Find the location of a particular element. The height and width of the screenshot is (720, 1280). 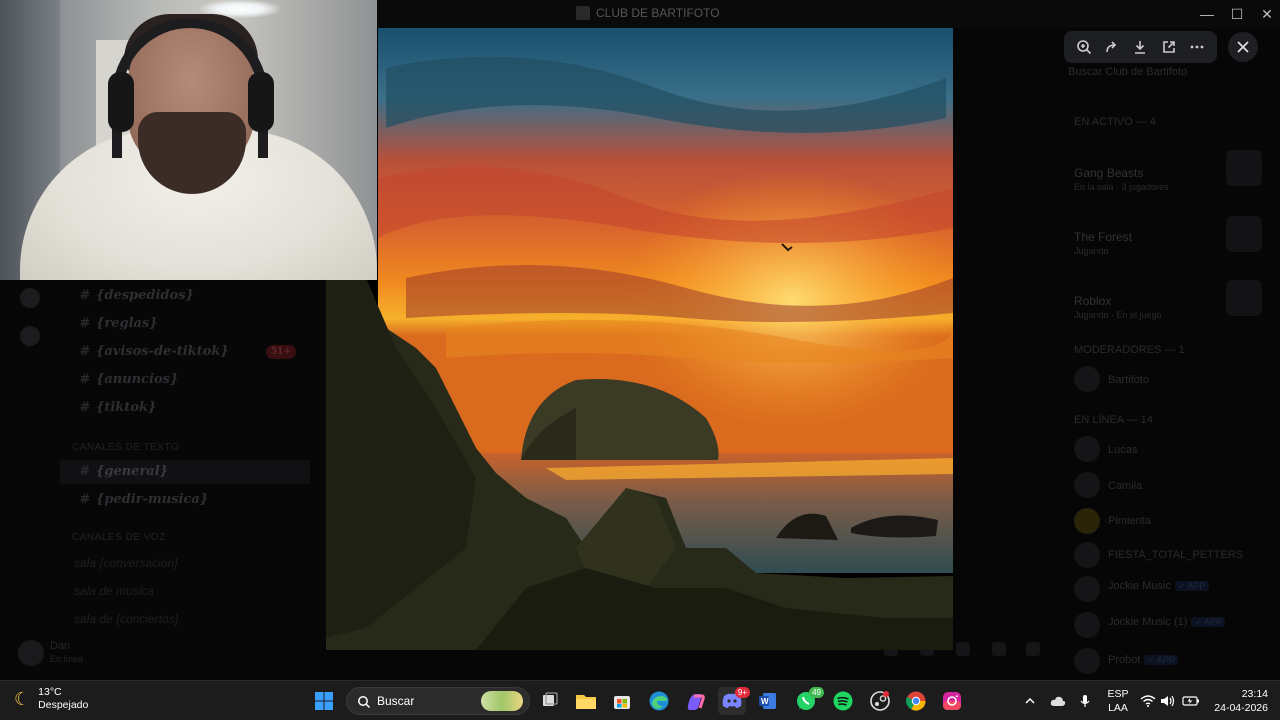

volume-icon is located at coordinates (1168, 701).